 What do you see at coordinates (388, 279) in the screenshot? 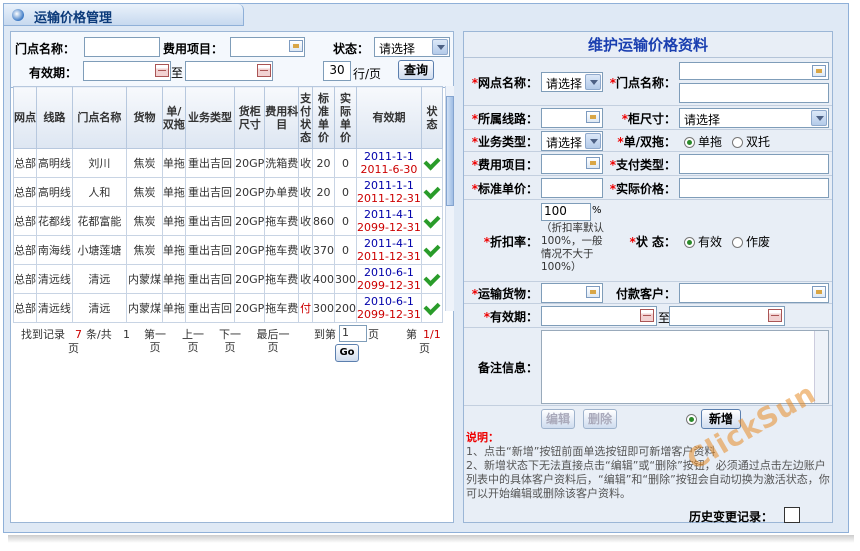
I see `cell-valid: 2010-6-1 2099-12-31` at bounding box center [388, 279].